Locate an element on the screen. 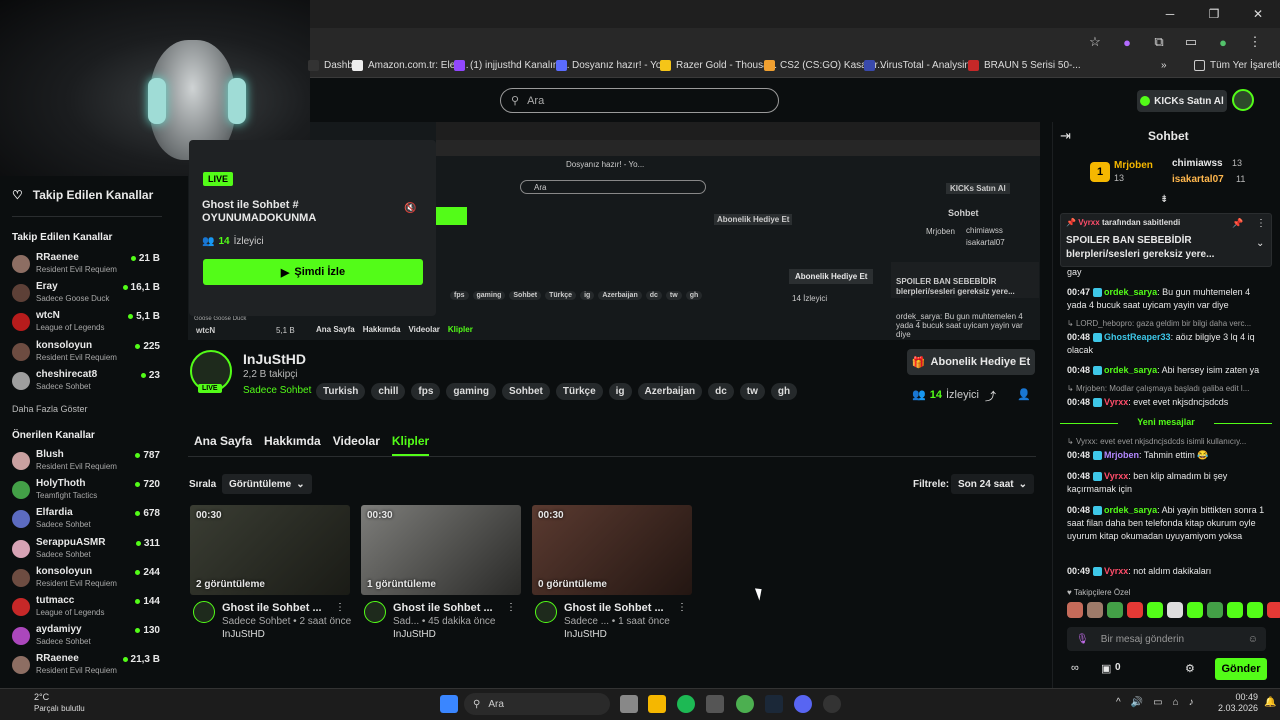  chrome-icon is located at coordinates (745, 704).